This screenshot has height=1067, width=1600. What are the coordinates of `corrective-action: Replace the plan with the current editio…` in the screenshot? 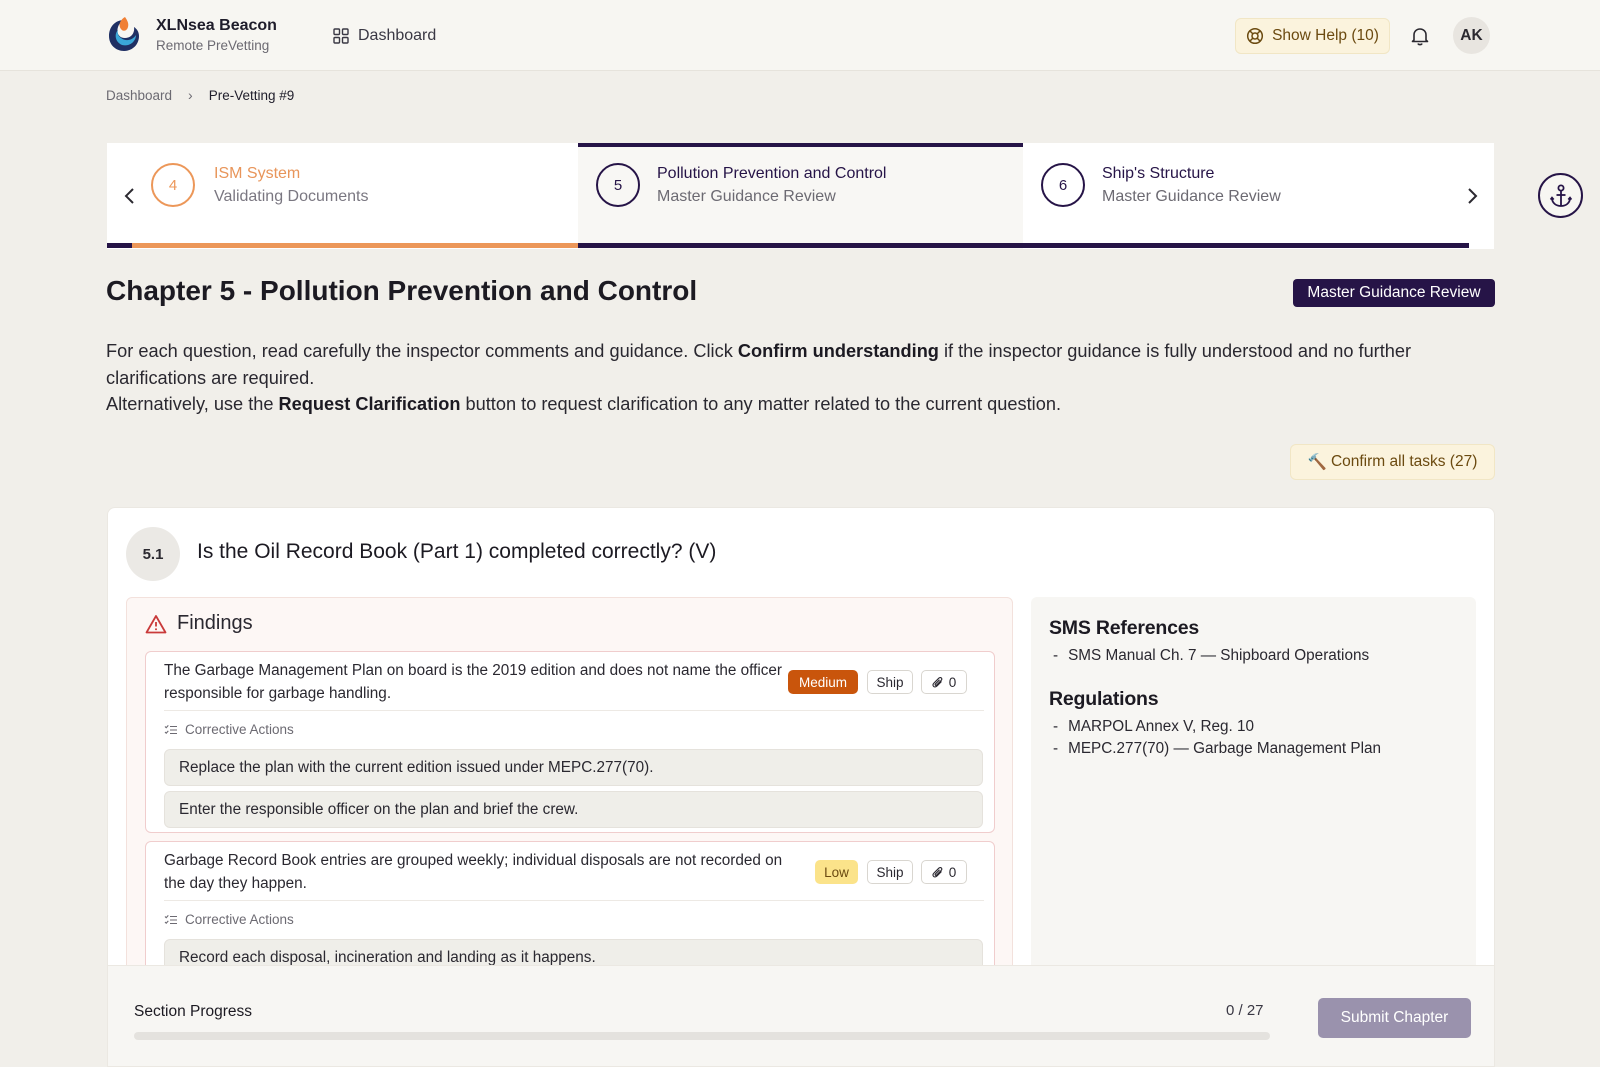 It's located at (573, 767).